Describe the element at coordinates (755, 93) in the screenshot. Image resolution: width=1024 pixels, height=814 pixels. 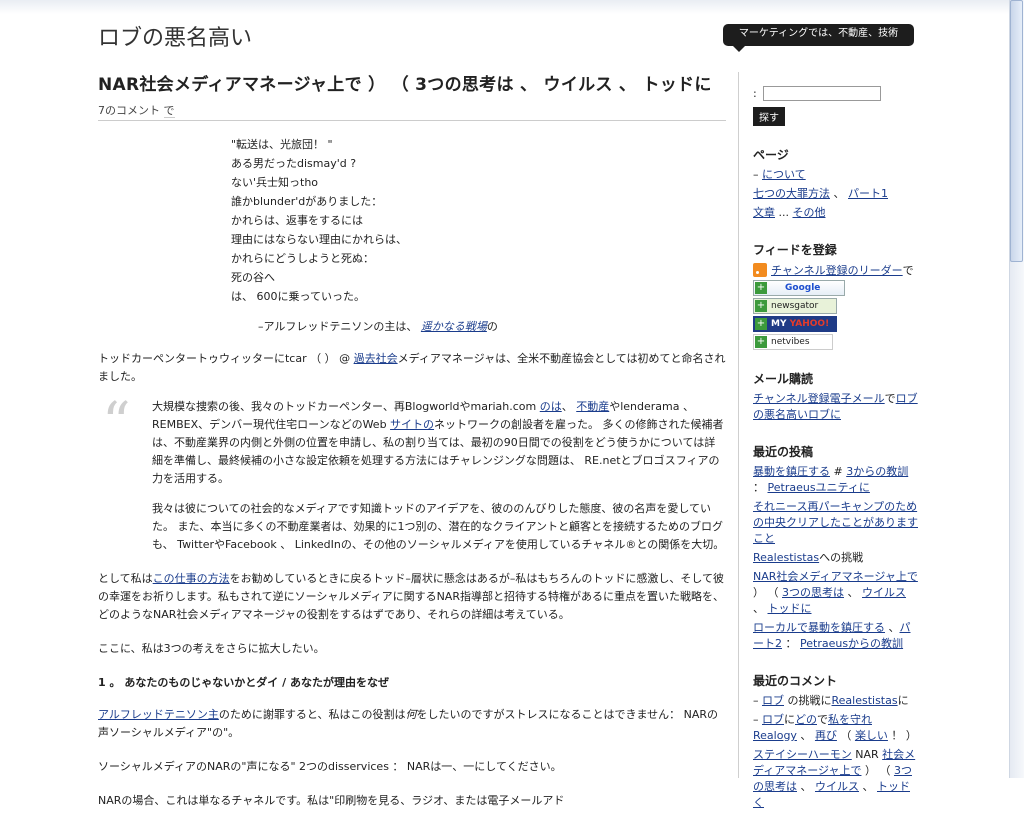
I see `search-label: :` at that location.